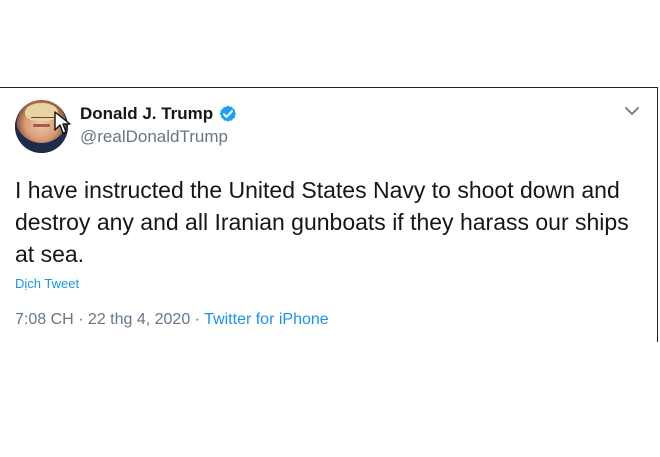 The image size is (660, 457). What do you see at coordinates (154, 137) in the screenshot?
I see `username-handle: @realDonaldTrump` at bounding box center [154, 137].